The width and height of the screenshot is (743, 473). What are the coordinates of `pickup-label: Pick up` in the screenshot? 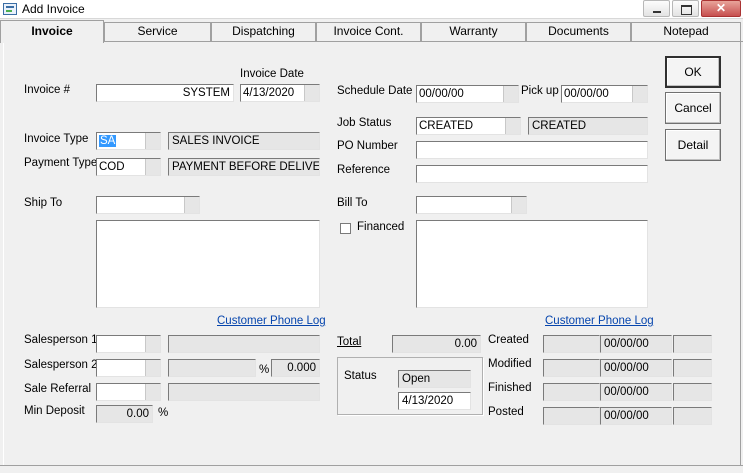 It's located at (540, 91).